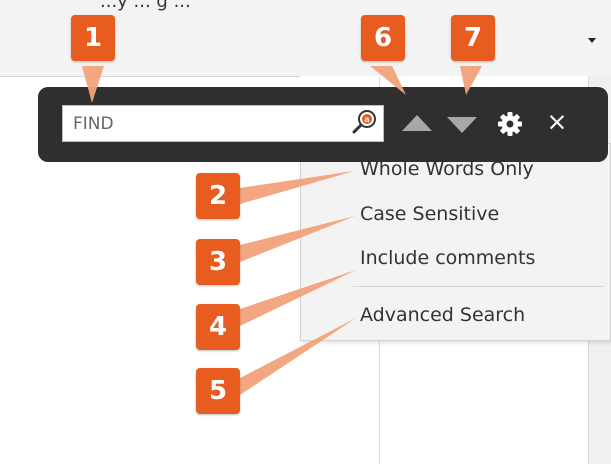  What do you see at coordinates (447, 258) in the screenshot?
I see `menu-item-include-comments: Include comments` at bounding box center [447, 258].